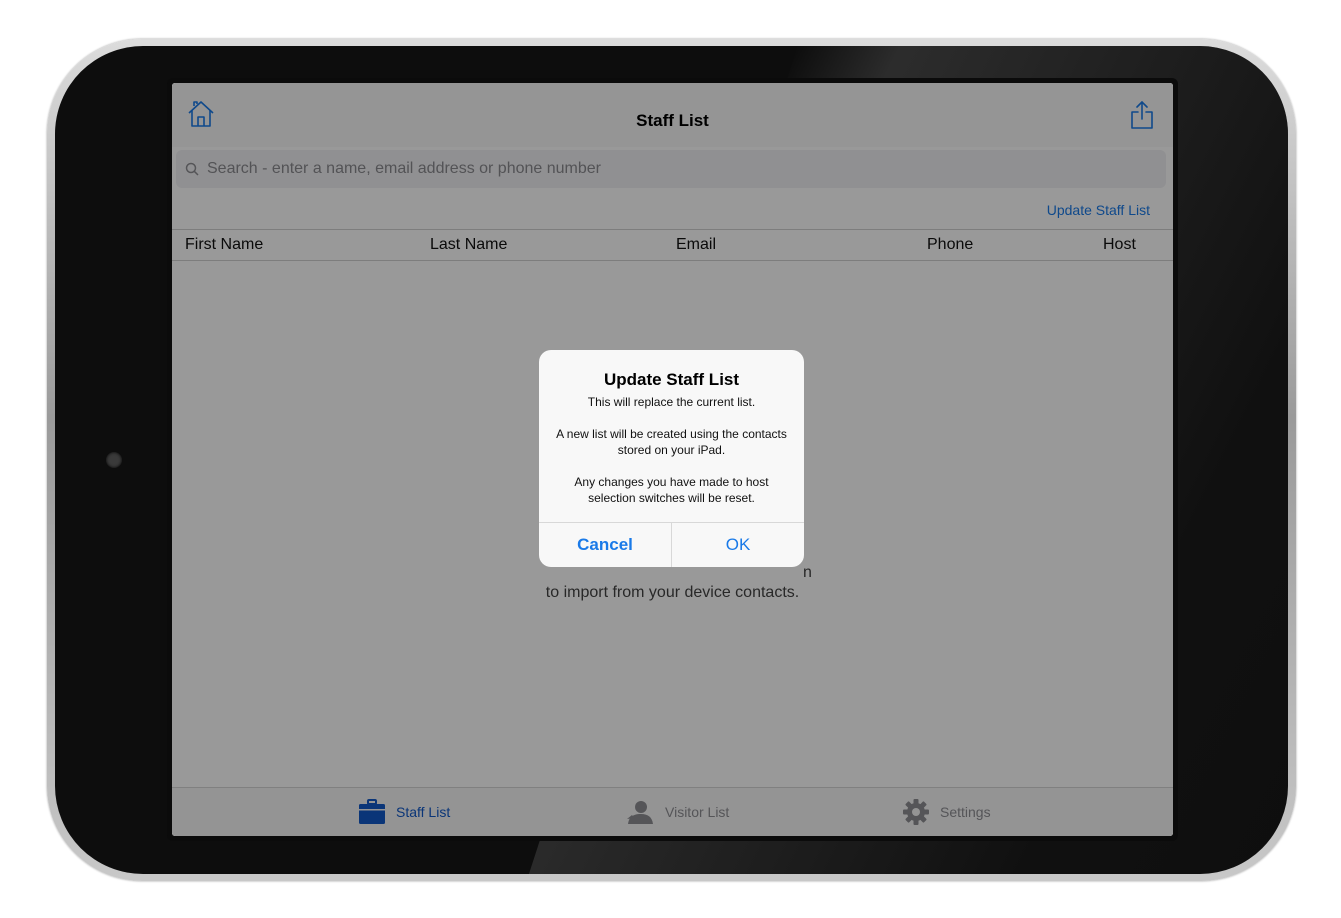 This screenshot has width=1341, height=918. I want to click on alert-title: Update Staff List, so click(671, 379).